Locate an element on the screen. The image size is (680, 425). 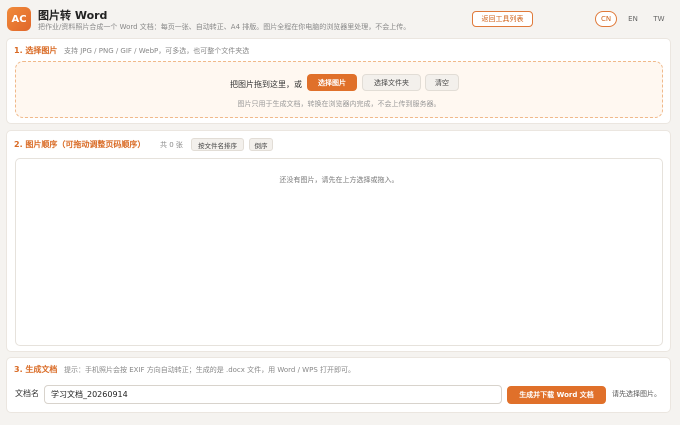
section1-title: 1. 选择图片 is located at coordinates (36, 50).